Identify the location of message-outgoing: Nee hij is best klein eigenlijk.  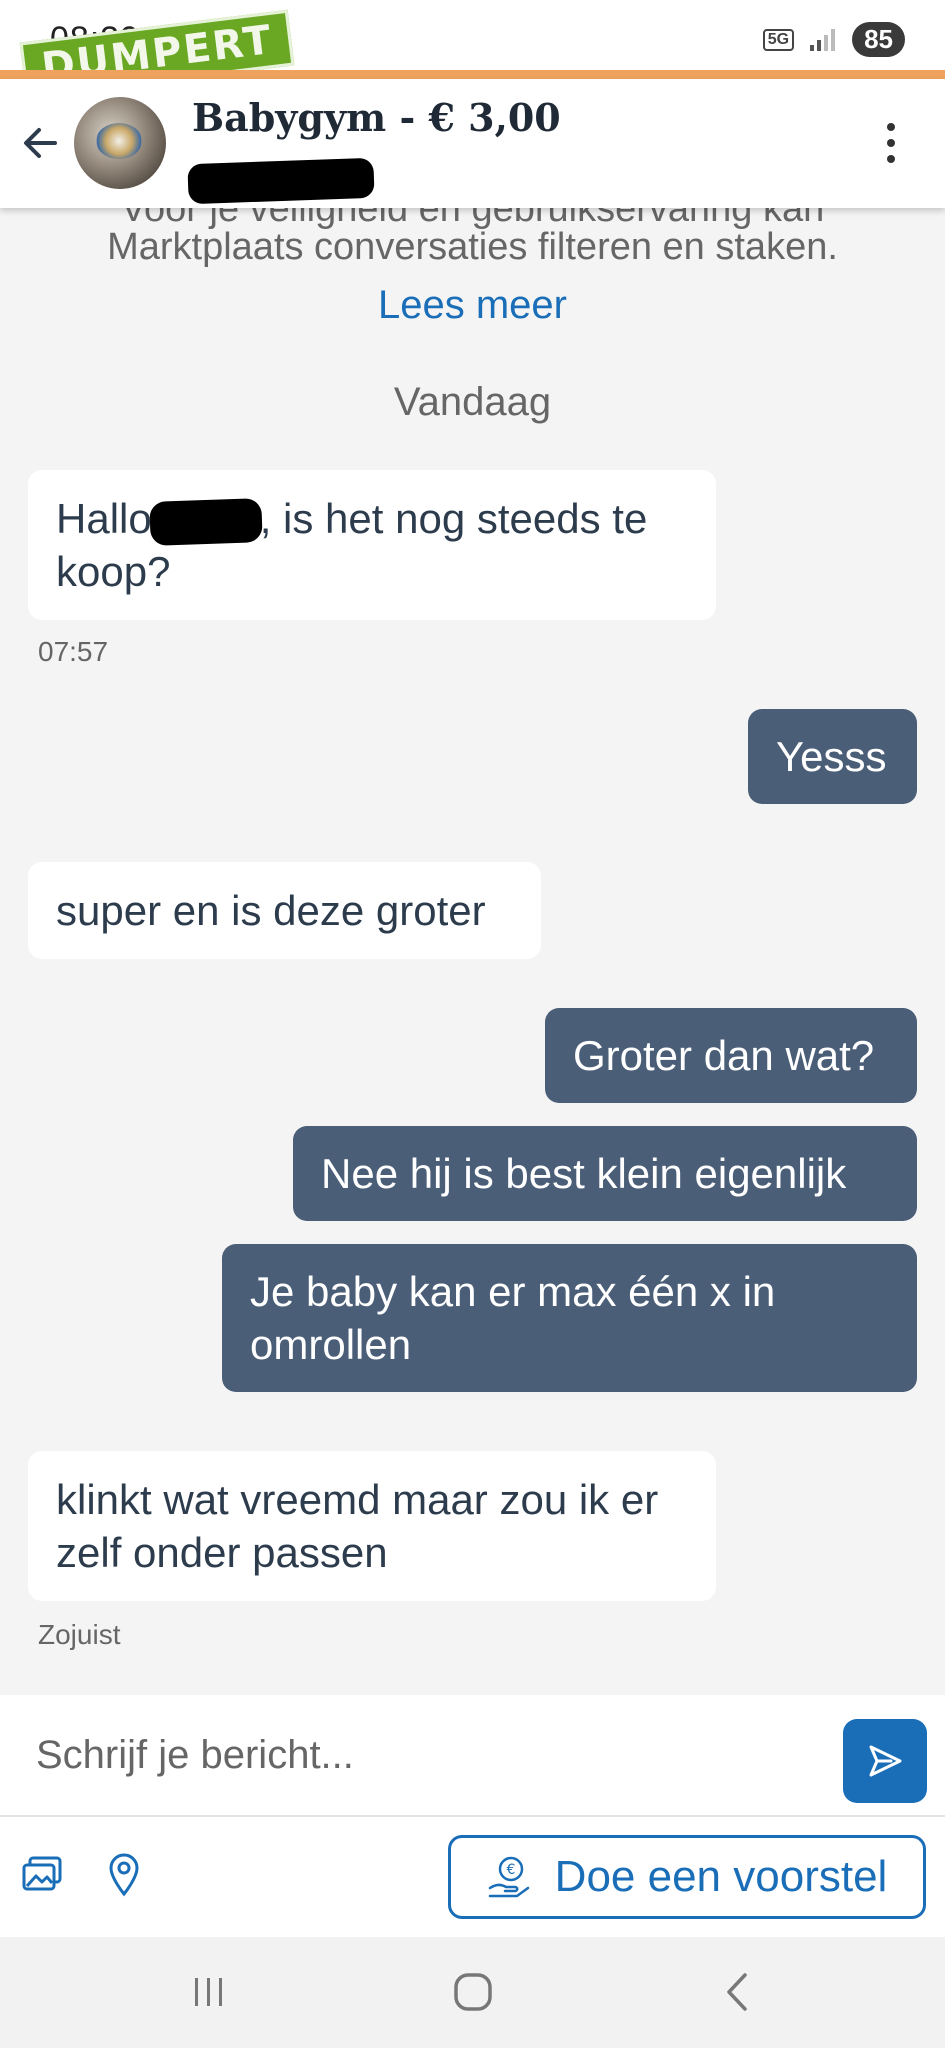
(605, 1173).